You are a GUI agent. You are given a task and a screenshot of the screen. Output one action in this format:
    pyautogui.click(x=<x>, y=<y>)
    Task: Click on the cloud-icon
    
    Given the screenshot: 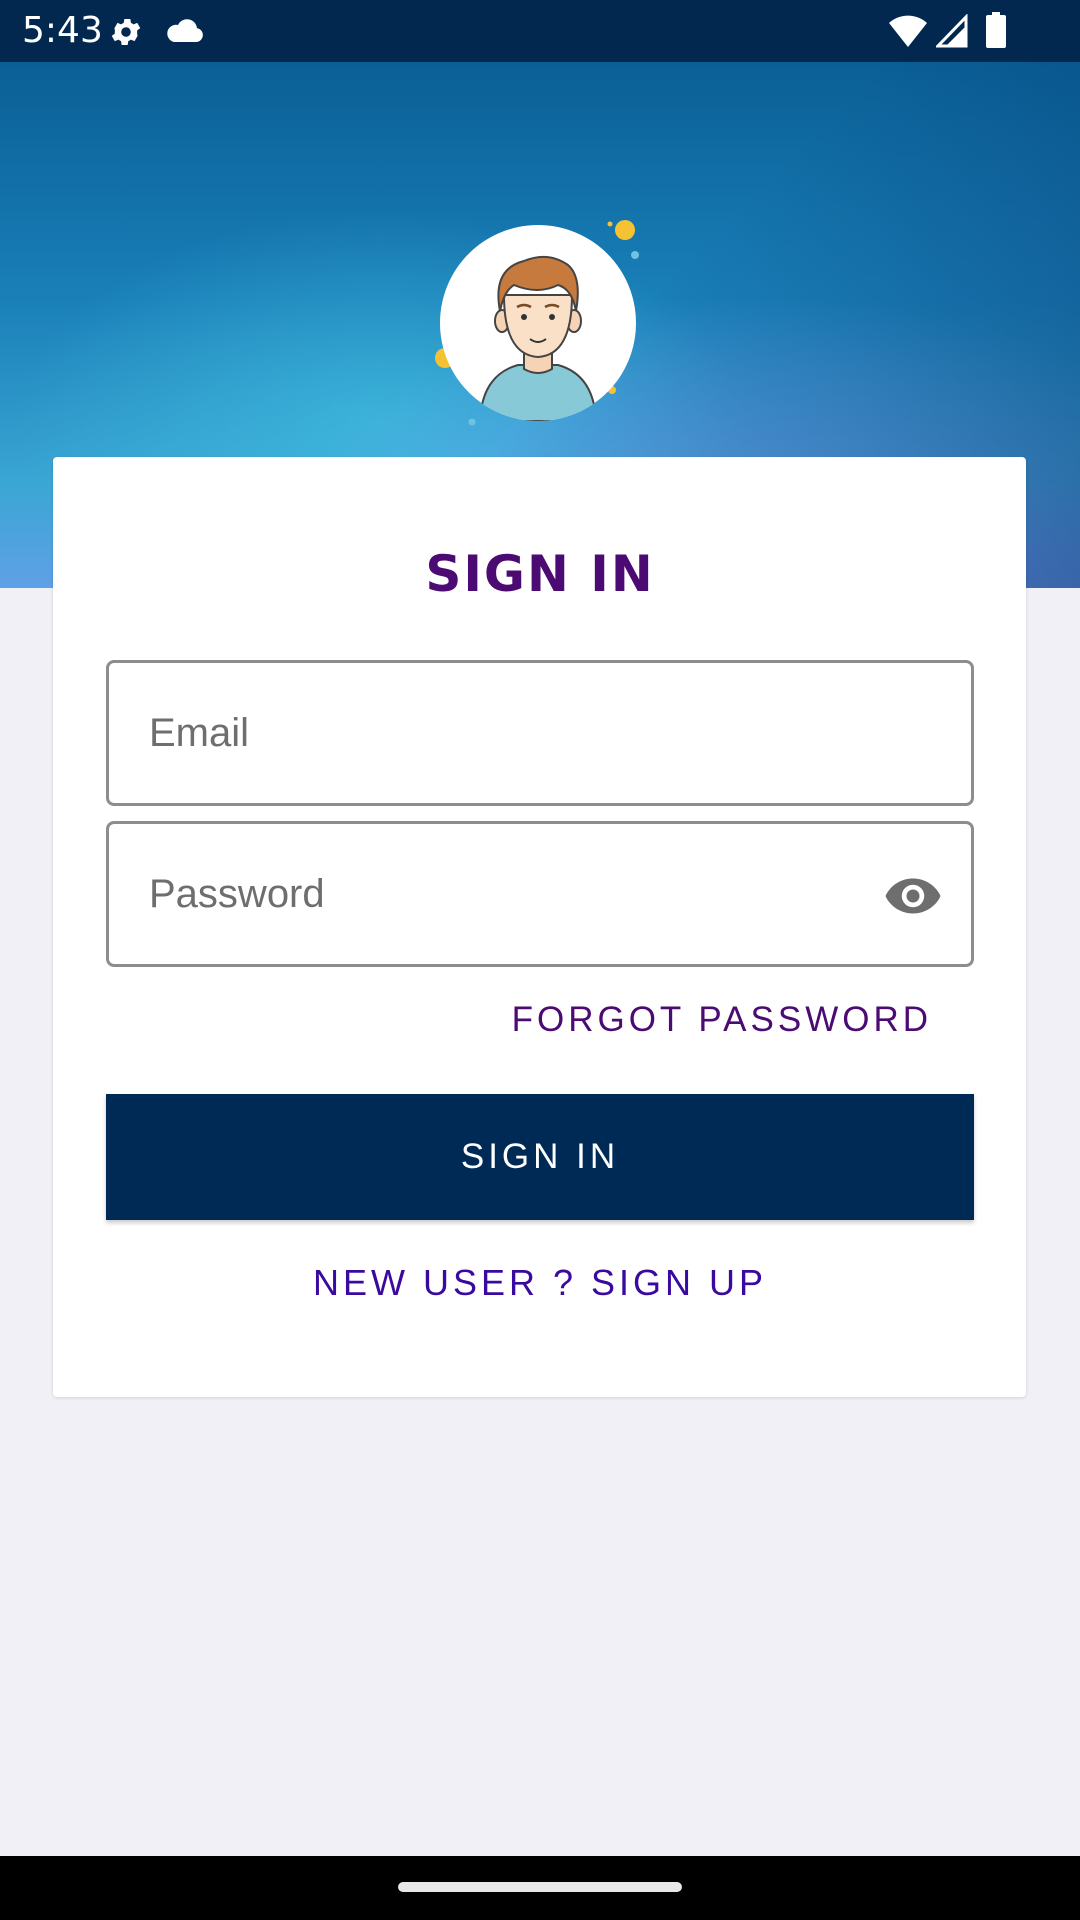 What is the action you would take?
    pyautogui.click(x=184, y=31)
    